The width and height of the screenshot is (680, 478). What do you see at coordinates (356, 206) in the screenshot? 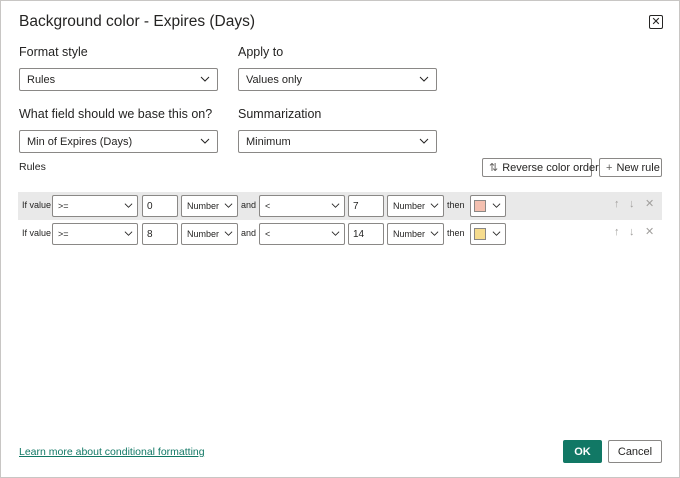
I see `value-text: 7` at bounding box center [356, 206].